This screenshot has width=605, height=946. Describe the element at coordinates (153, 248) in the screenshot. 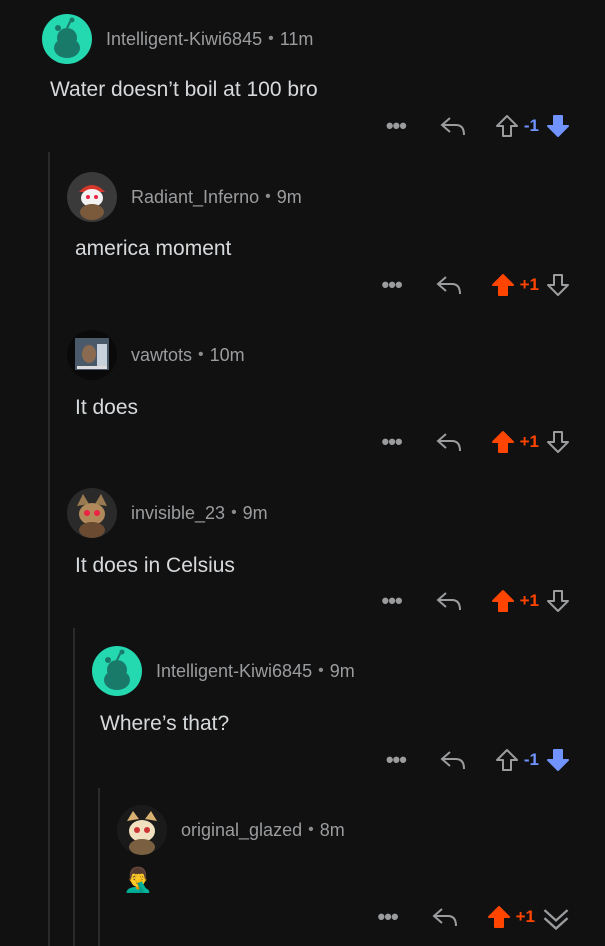

I see `comment-text: america moment` at that location.